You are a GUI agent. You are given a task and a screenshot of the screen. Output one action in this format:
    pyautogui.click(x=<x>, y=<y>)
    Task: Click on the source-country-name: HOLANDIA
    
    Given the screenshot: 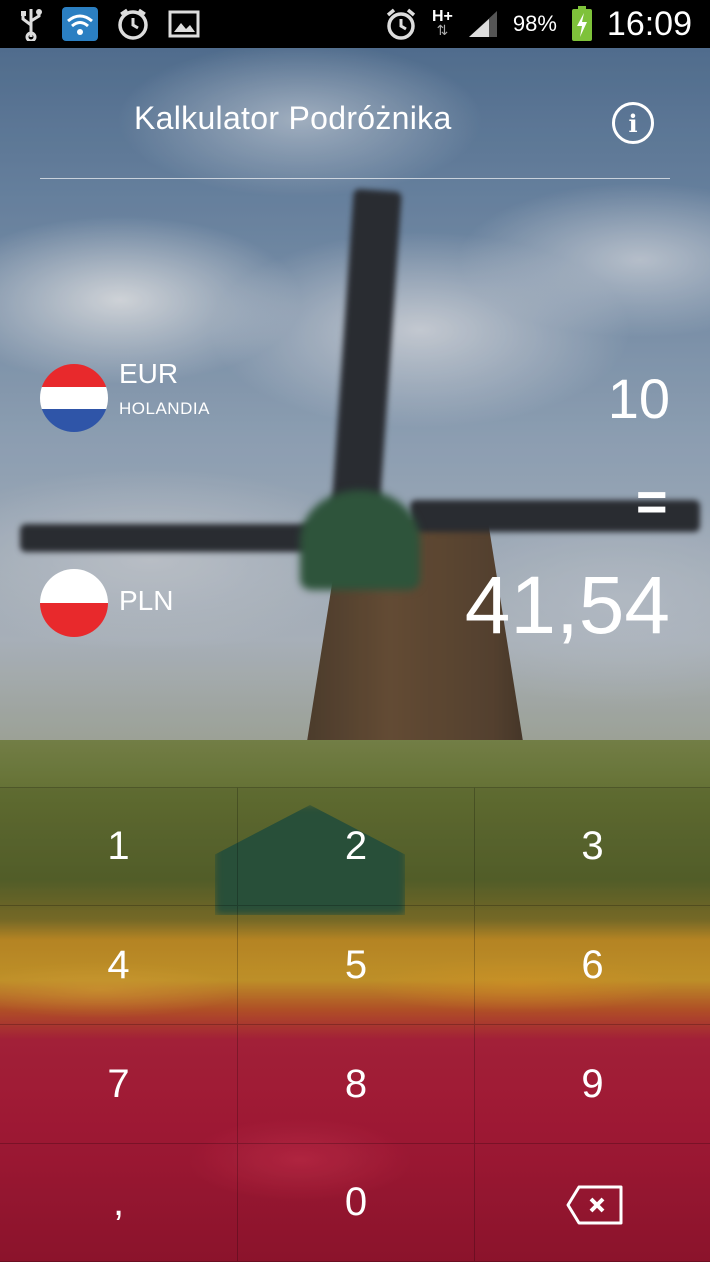 What is the action you would take?
    pyautogui.click(x=164, y=408)
    